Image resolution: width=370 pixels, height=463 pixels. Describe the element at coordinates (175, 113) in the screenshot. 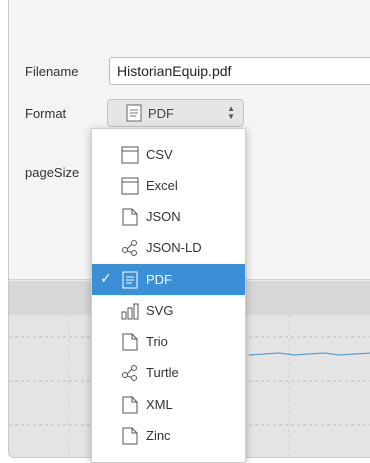

I see `format-select: PDF ▲ ▼` at that location.